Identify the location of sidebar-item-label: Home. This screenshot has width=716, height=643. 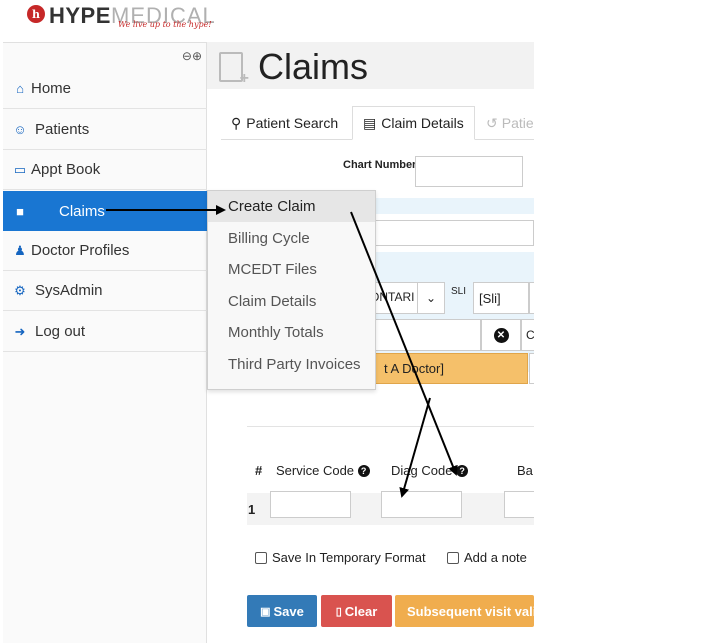
(51, 88).